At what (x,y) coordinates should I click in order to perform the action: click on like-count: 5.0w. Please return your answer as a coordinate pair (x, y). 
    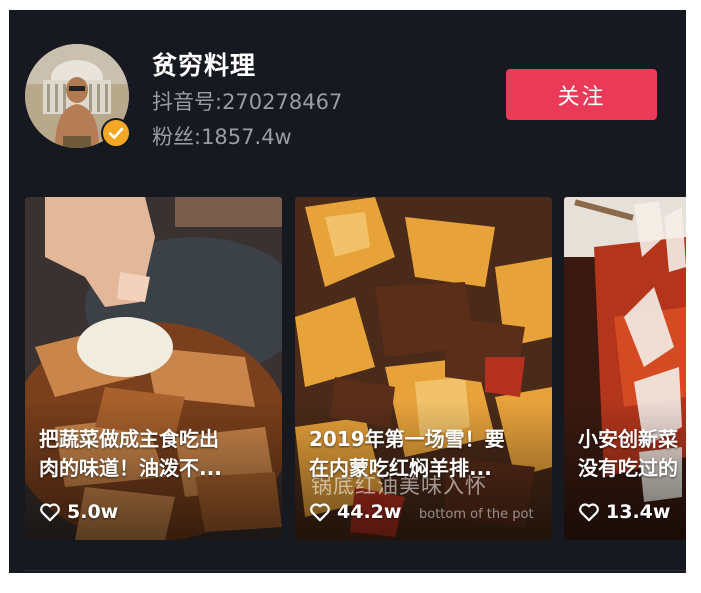
    Looking at the image, I should click on (78, 512).